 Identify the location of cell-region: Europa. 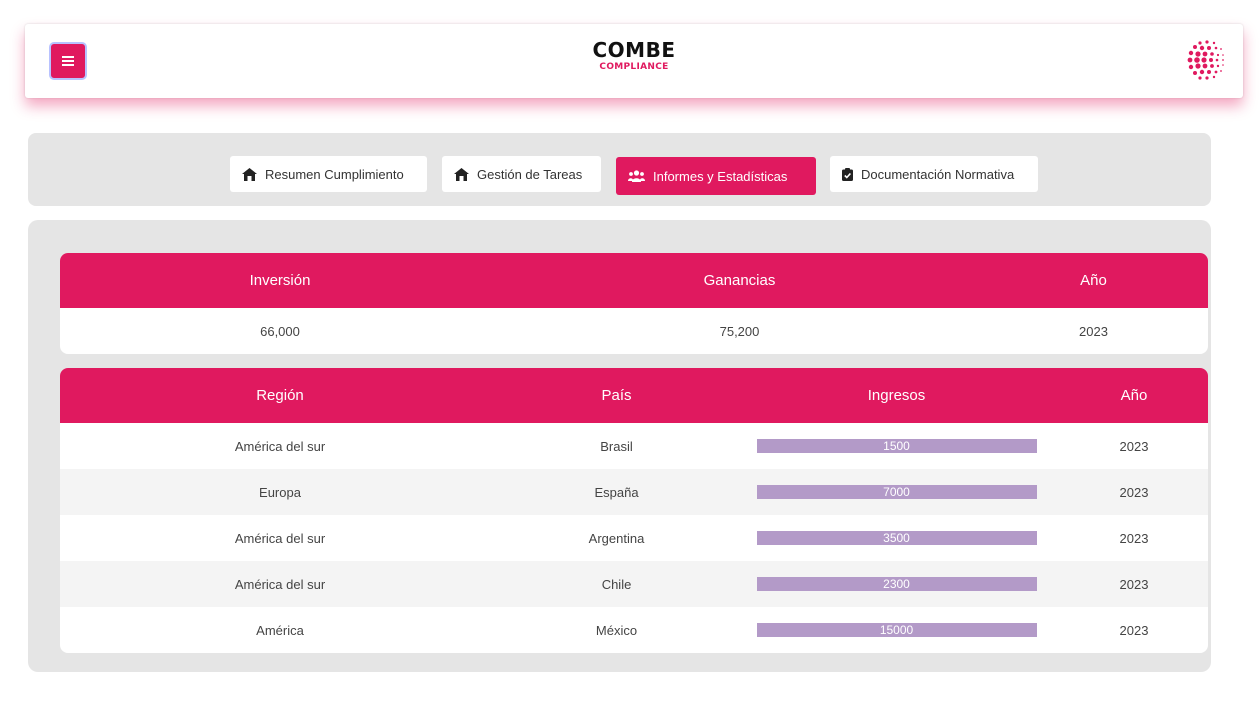
(280, 492).